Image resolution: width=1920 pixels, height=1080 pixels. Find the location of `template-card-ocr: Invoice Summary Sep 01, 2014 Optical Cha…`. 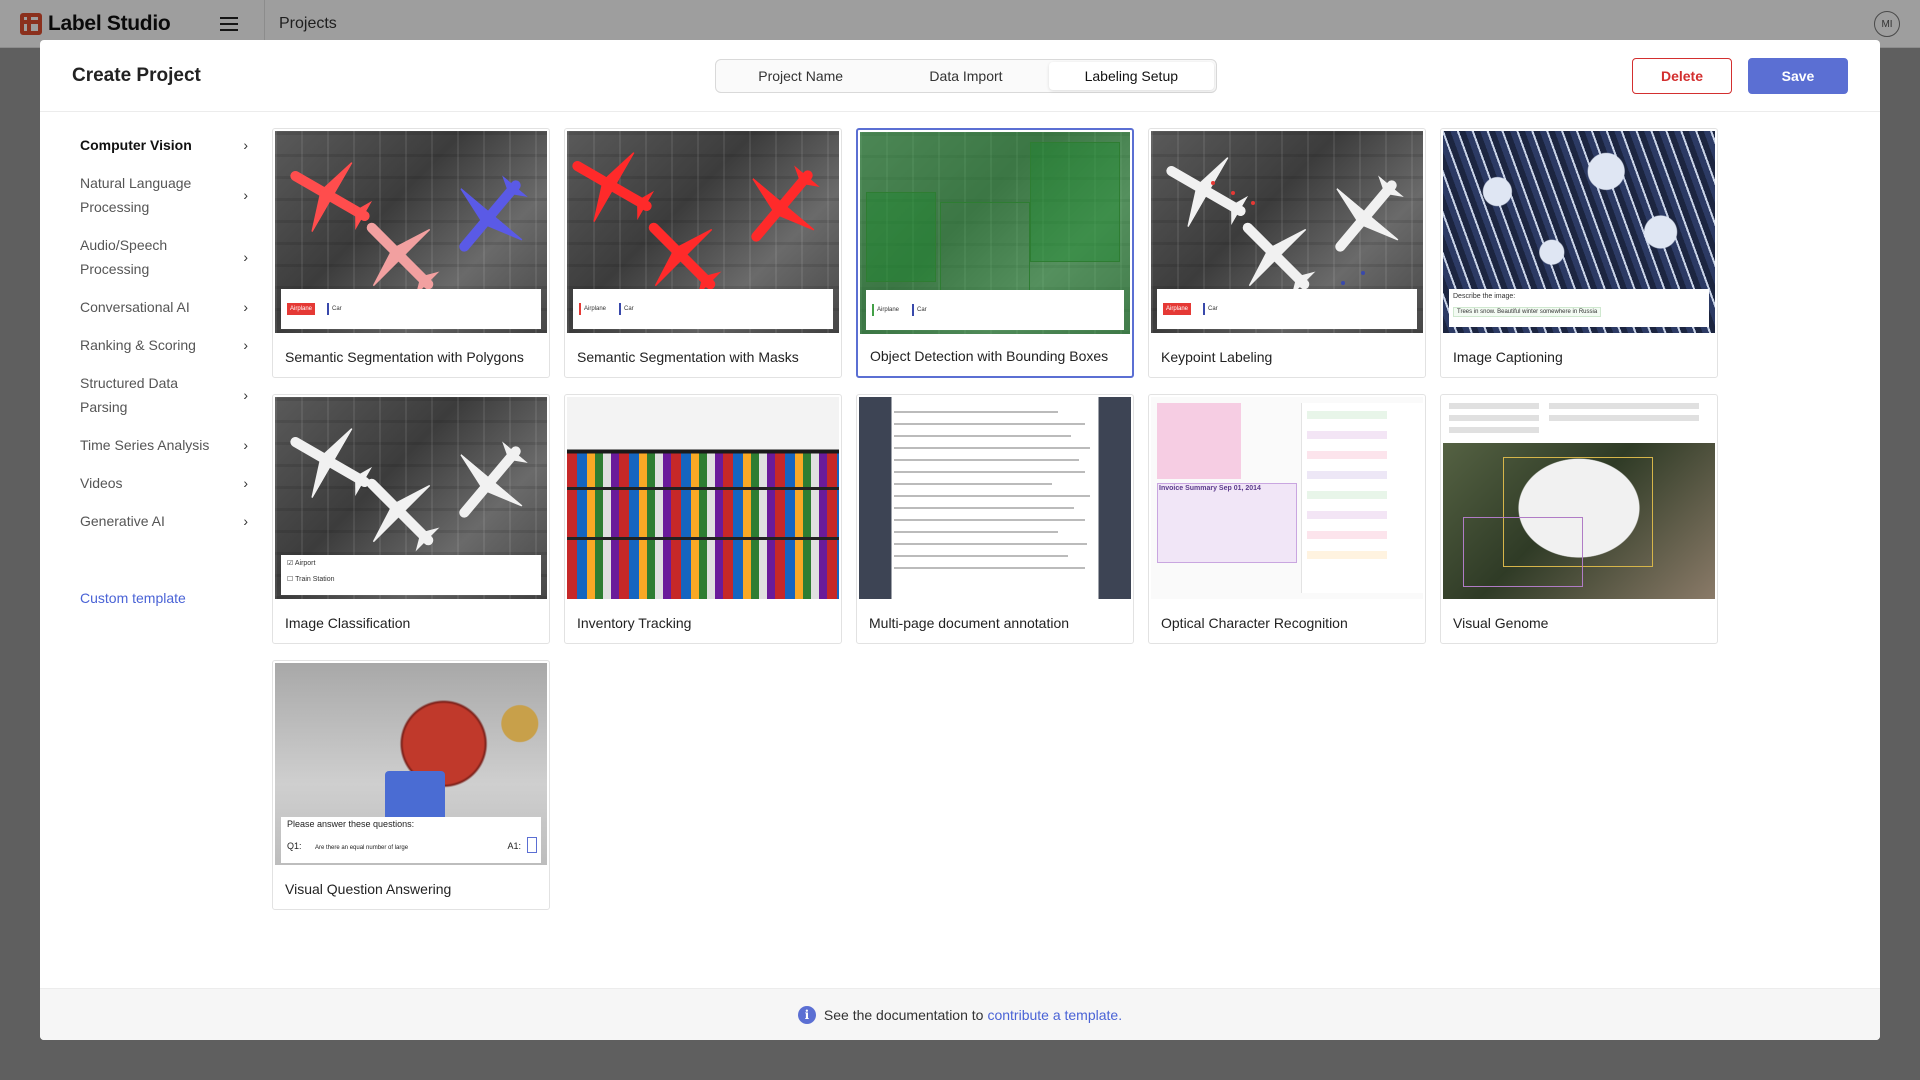

template-card-ocr: Invoice Summary Sep 01, 2014 Optical Cha… is located at coordinates (1287, 519).